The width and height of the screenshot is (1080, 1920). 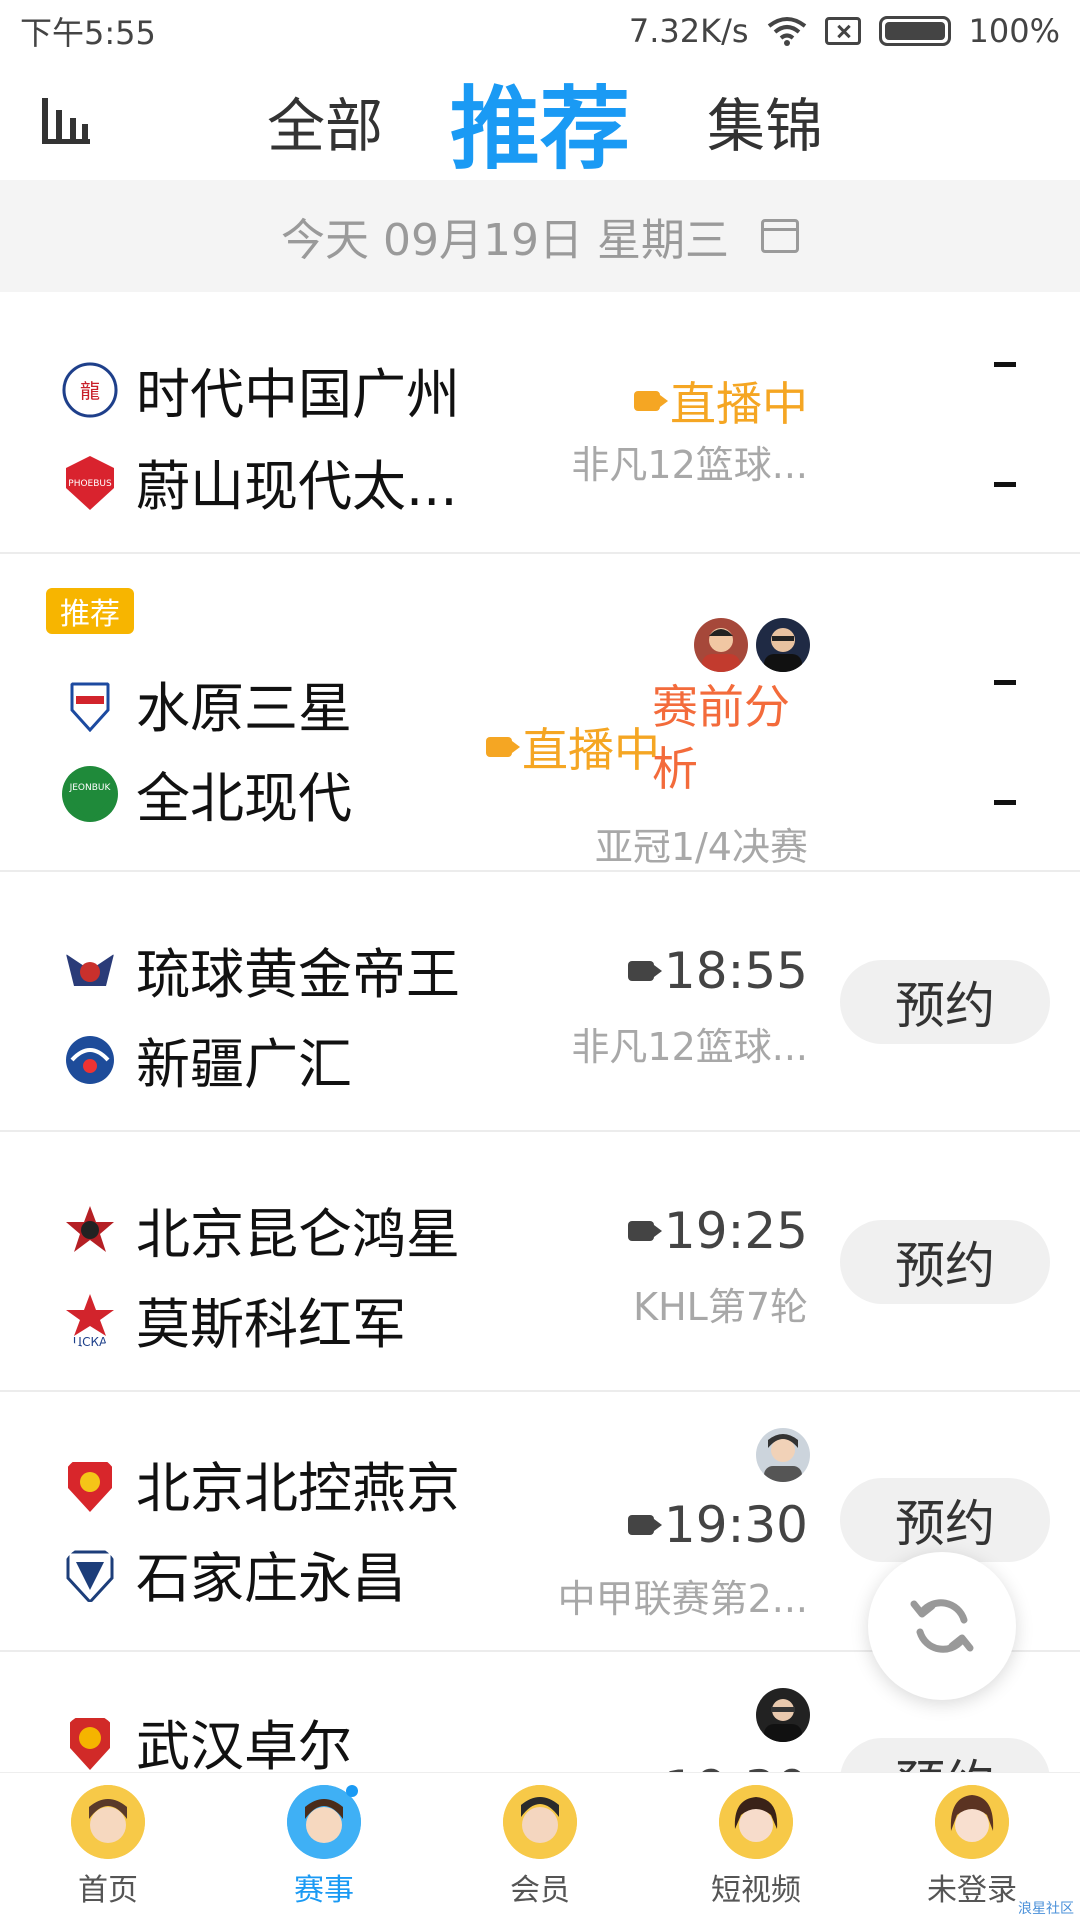 What do you see at coordinates (90, 1319) in the screenshot?
I see `team-logo: ЦСКА` at bounding box center [90, 1319].